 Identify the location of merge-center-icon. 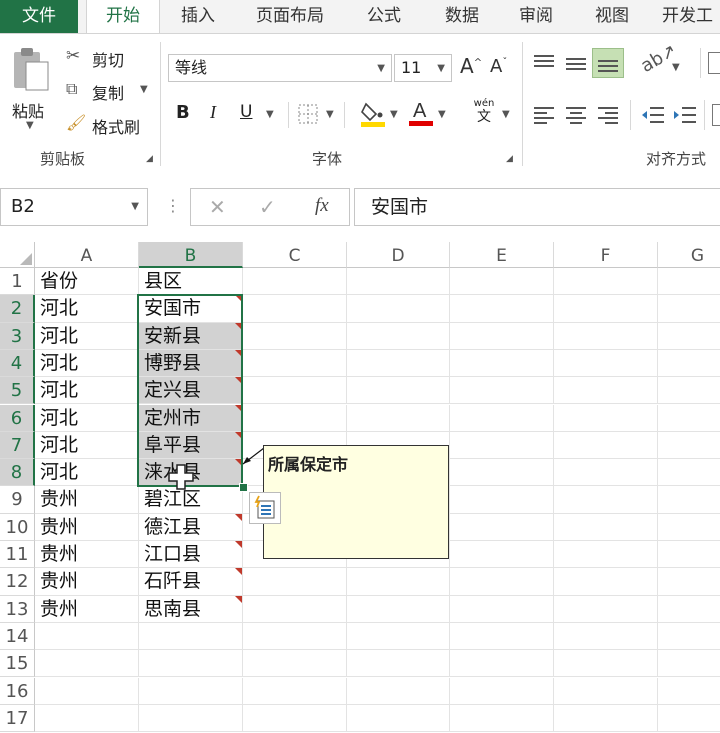
(716, 115).